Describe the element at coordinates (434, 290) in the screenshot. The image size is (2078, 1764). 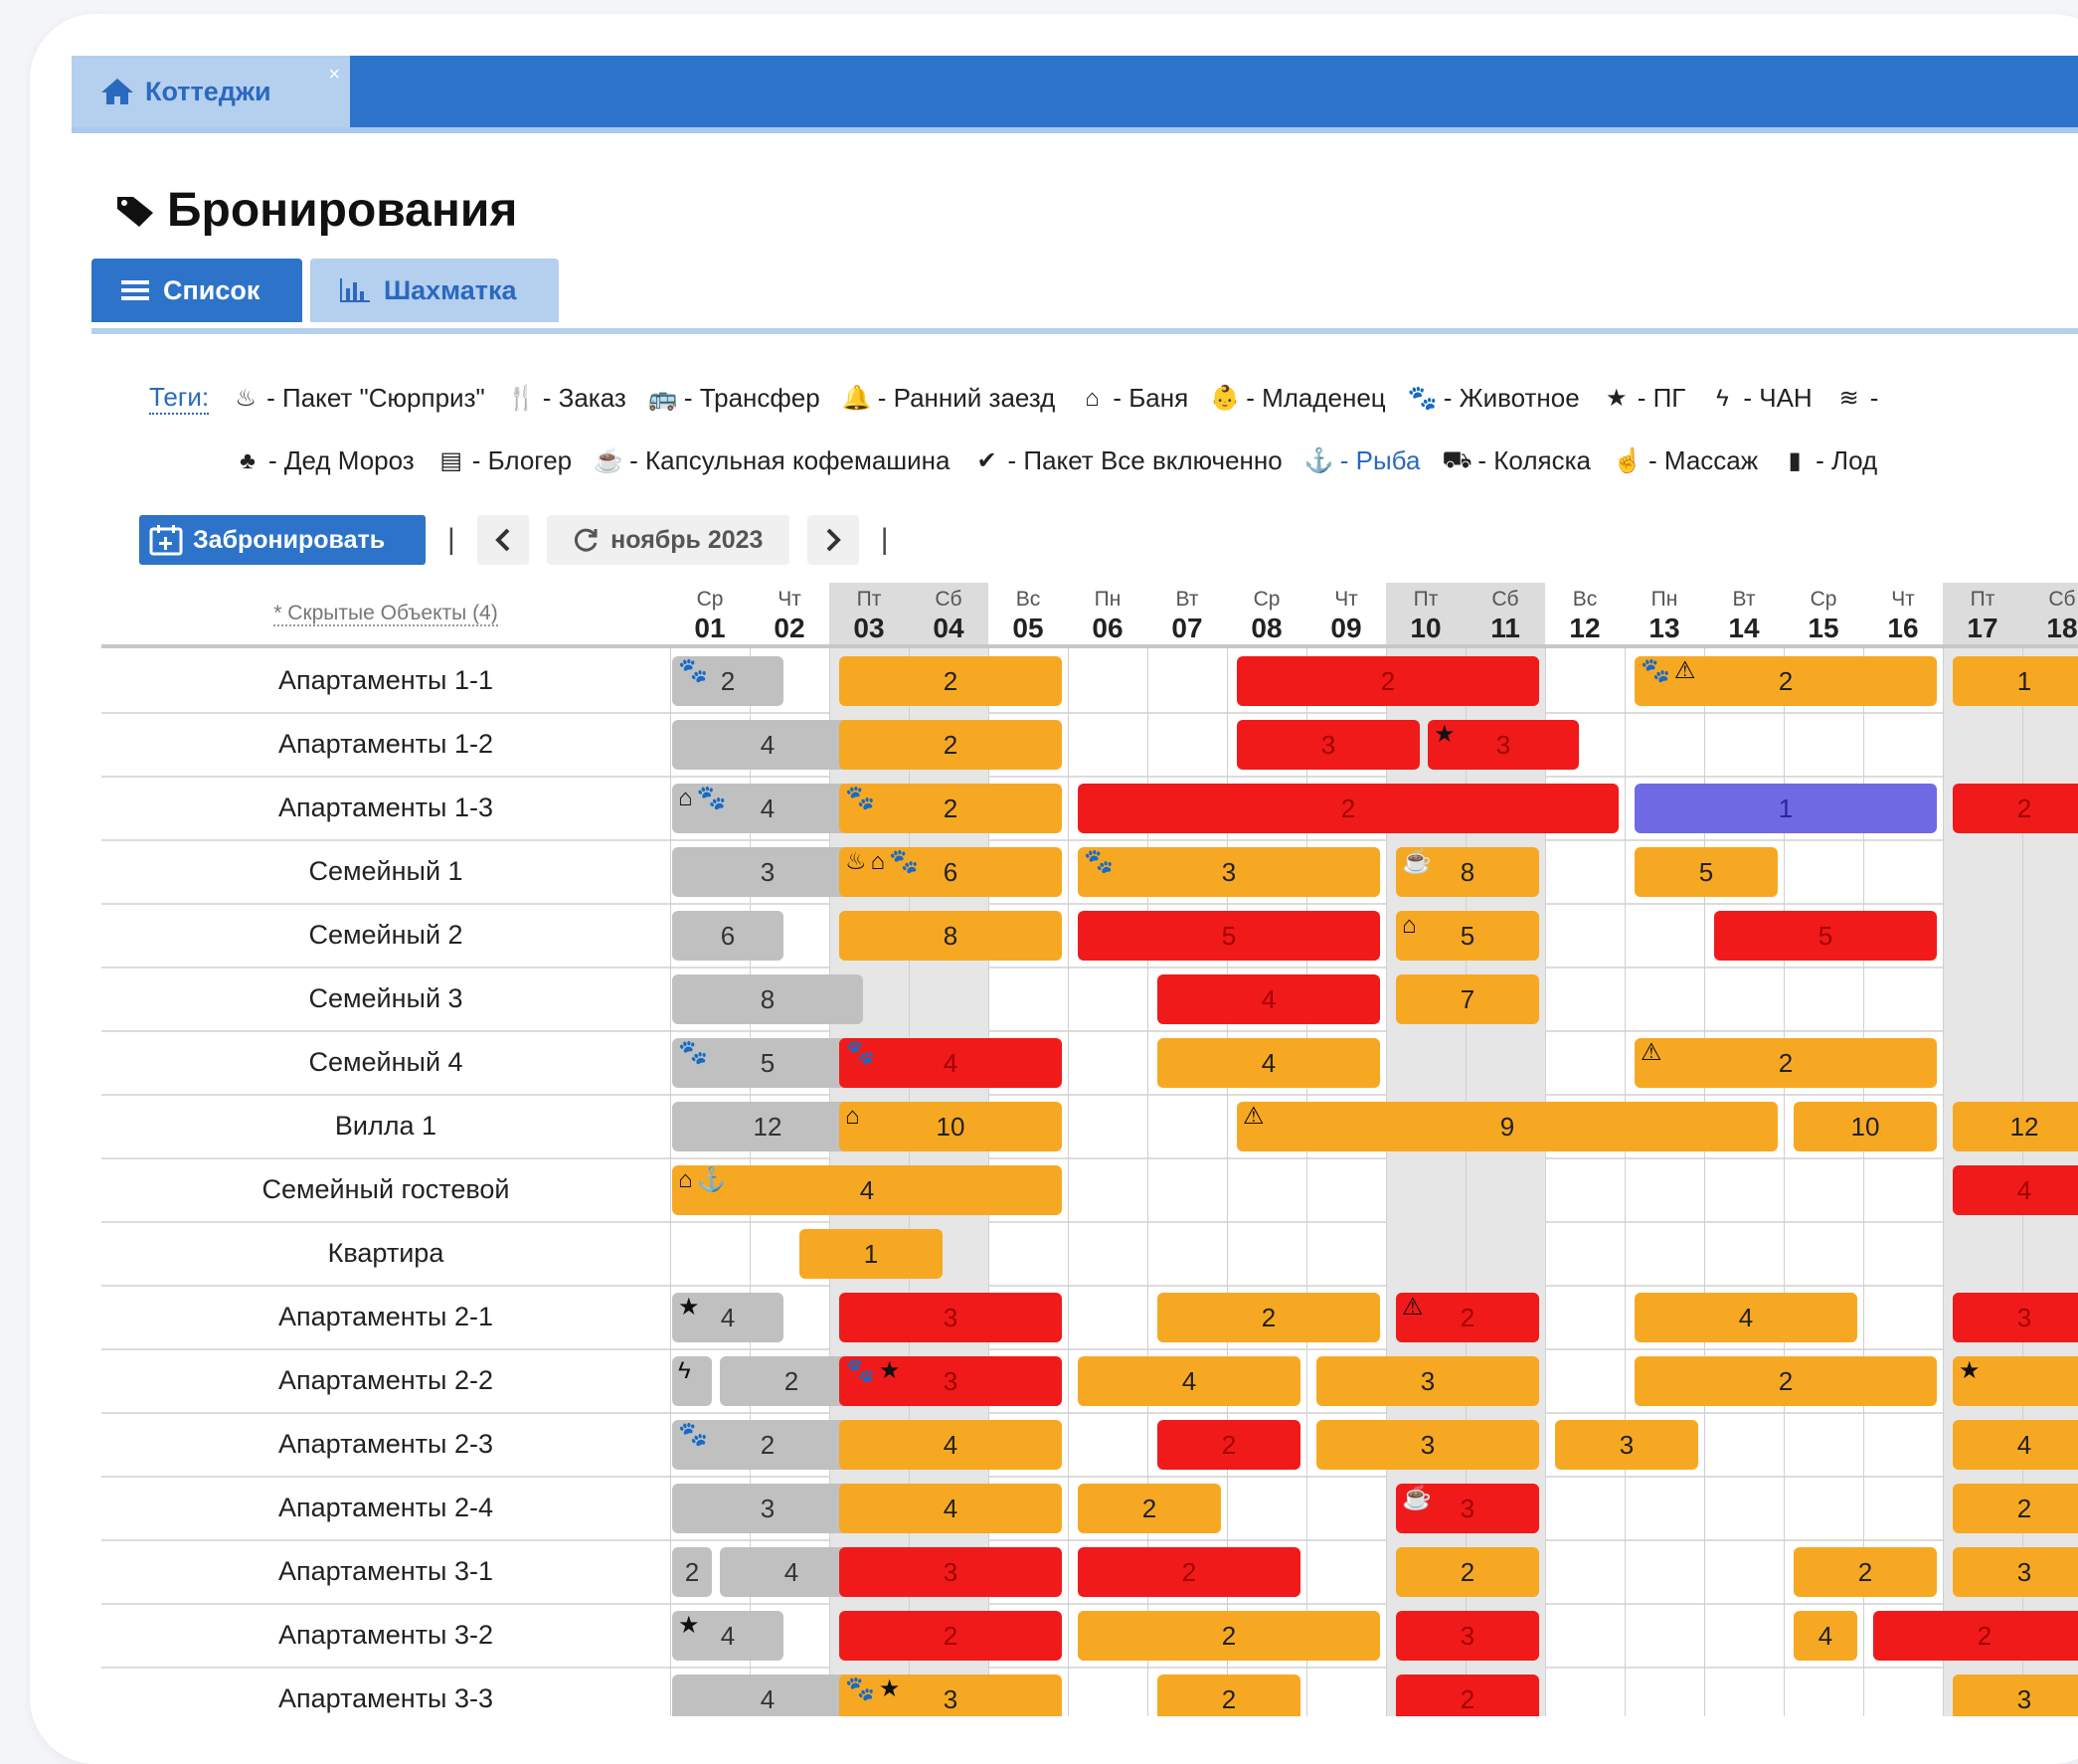
I see `tab-chess: Шахматка` at that location.